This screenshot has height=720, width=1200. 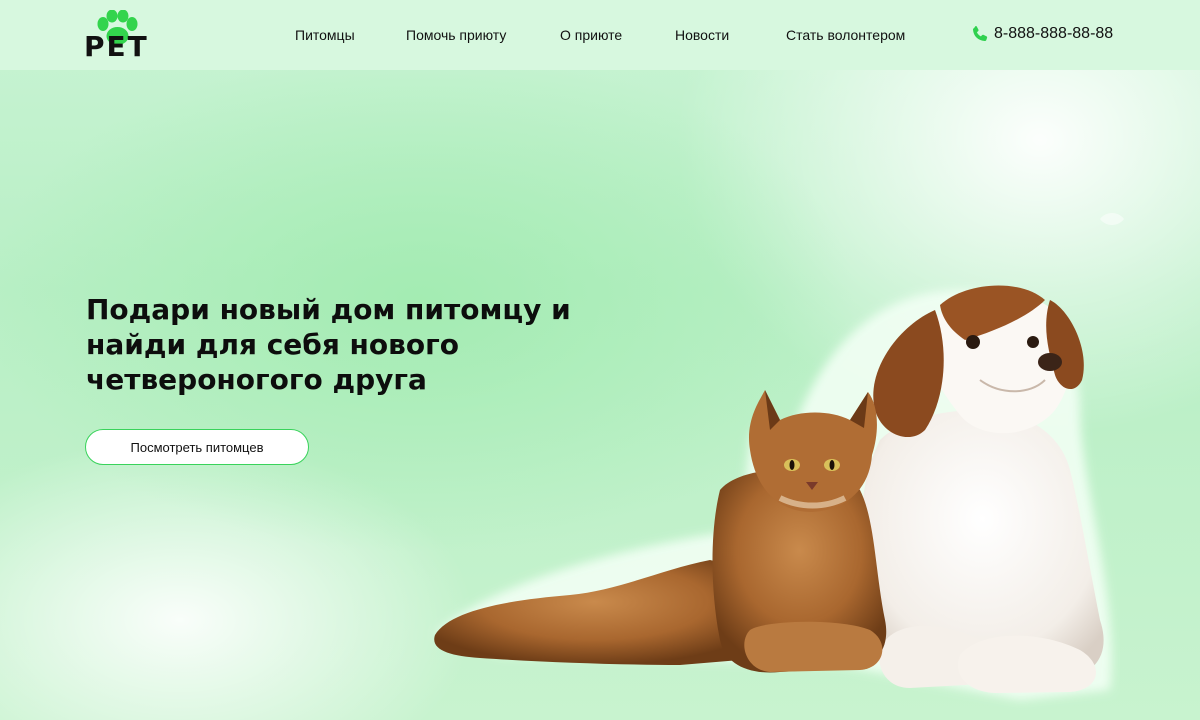 I want to click on nav-item-news: Новости, so click(x=702, y=35).